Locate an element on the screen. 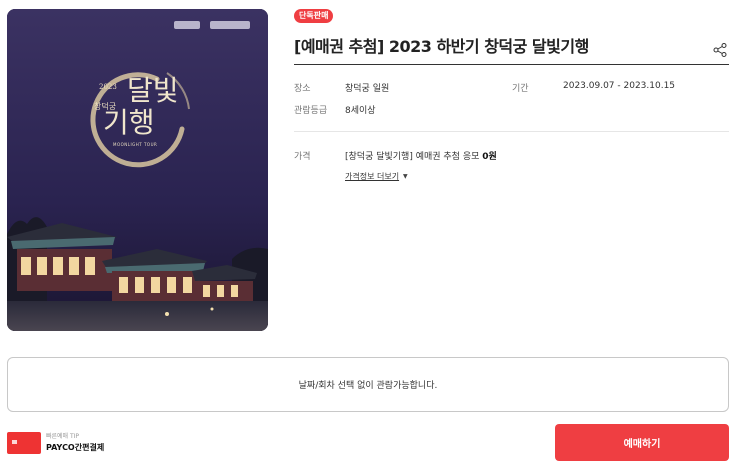 The width and height of the screenshot is (743, 474). period-value: 2023.09.07 - 2023.10.15 is located at coordinates (619, 86).